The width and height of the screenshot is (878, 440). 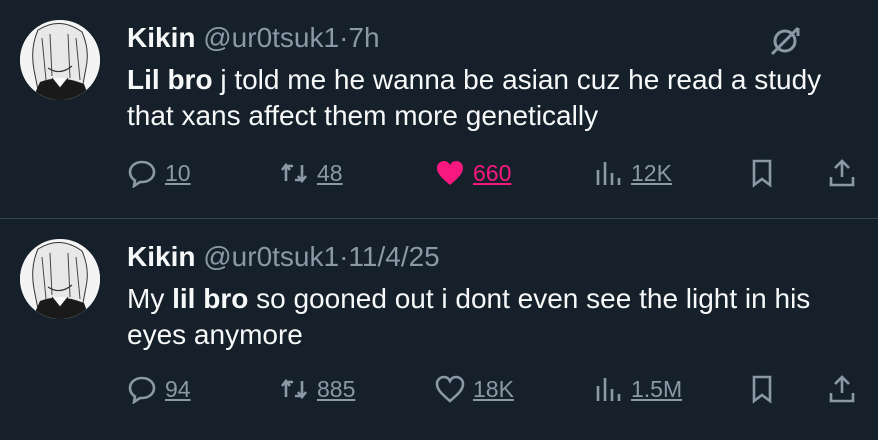 What do you see at coordinates (336, 388) in the screenshot?
I see `repost-count: 885` at bounding box center [336, 388].